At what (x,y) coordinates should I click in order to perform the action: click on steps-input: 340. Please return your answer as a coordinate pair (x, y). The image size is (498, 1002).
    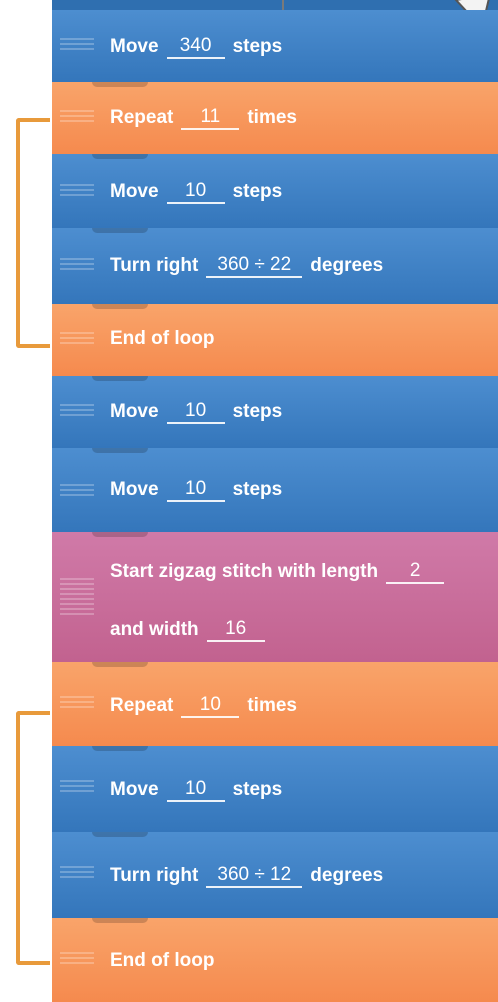
    Looking at the image, I should click on (195, 47).